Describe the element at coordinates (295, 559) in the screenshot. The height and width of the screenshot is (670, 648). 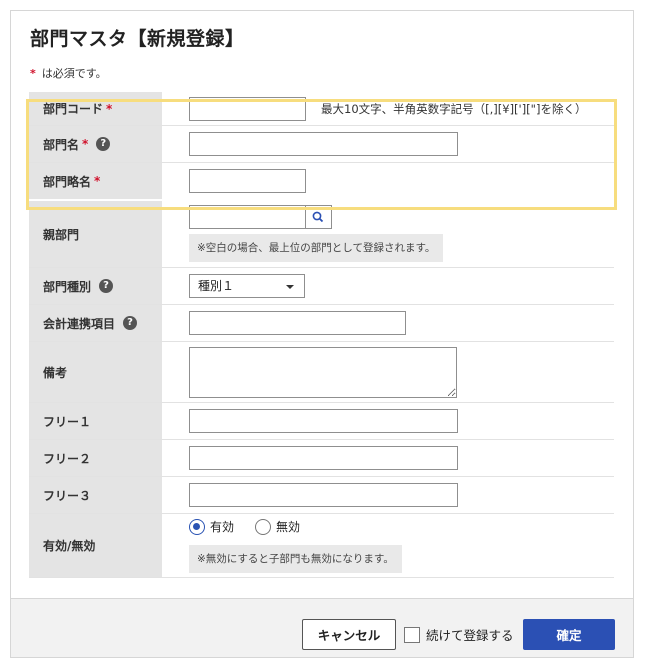
I see `status-note: ※無効にすると子部門も無効になります。` at that location.